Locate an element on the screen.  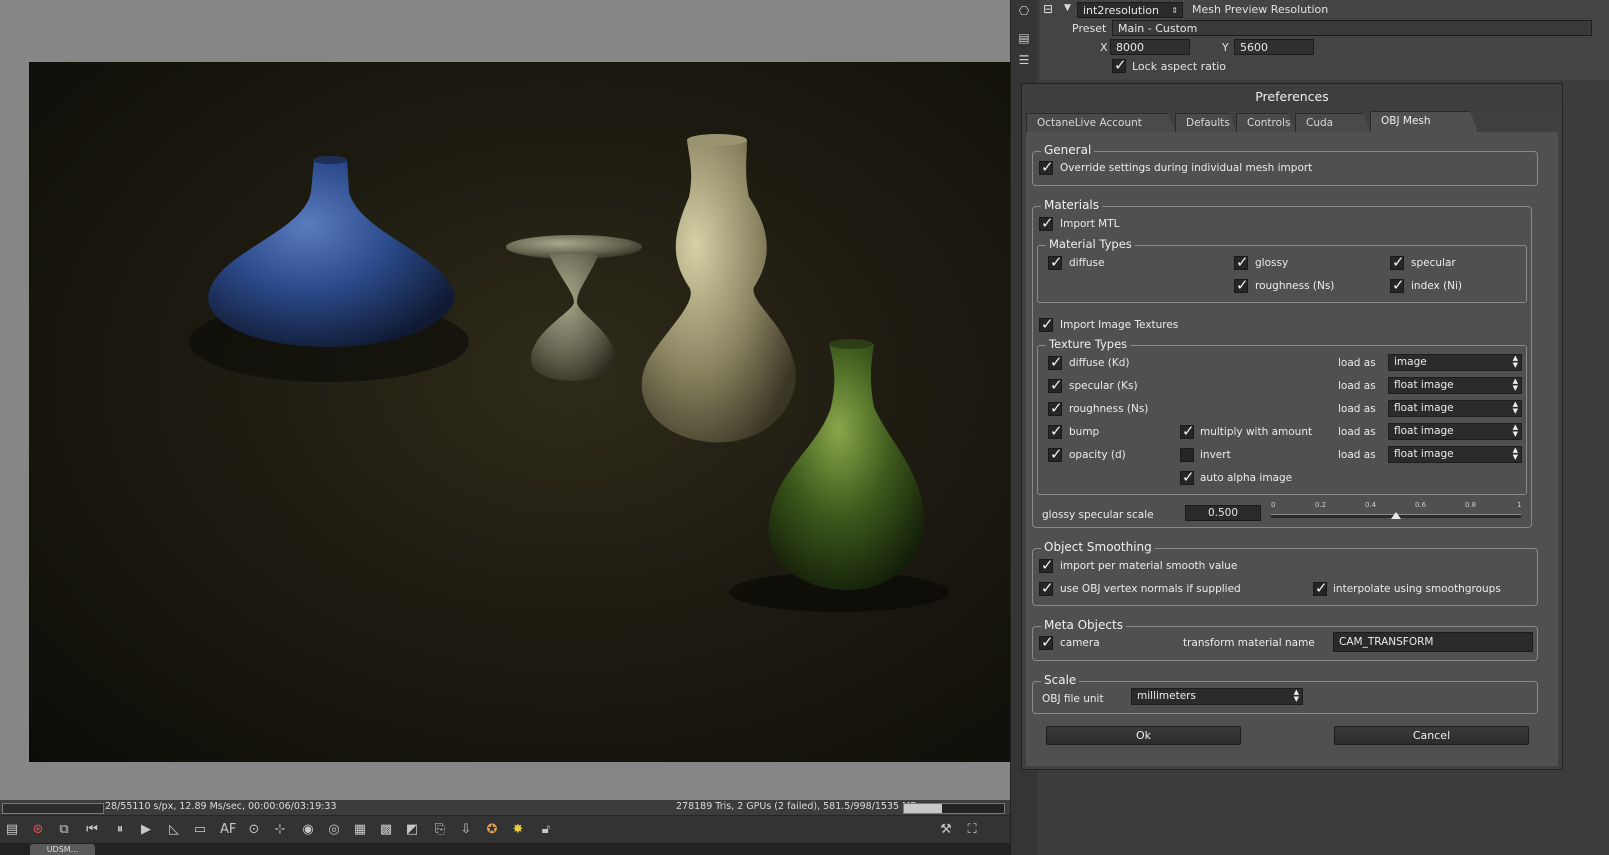
slider-tick-label: 0 is located at coordinates (1273, 505).